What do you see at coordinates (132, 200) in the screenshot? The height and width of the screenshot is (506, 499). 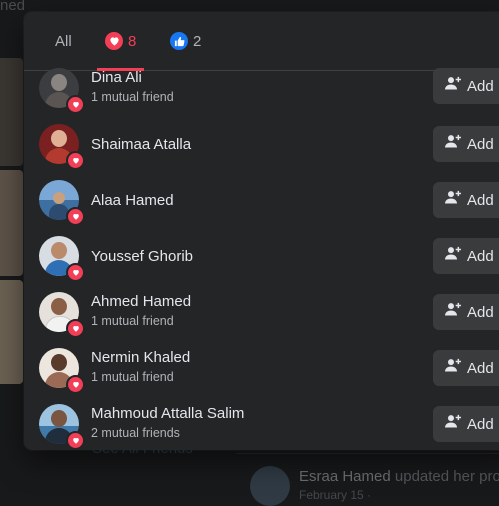 I see `person-name: Alaa Hamed` at bounding box center [132, 200].